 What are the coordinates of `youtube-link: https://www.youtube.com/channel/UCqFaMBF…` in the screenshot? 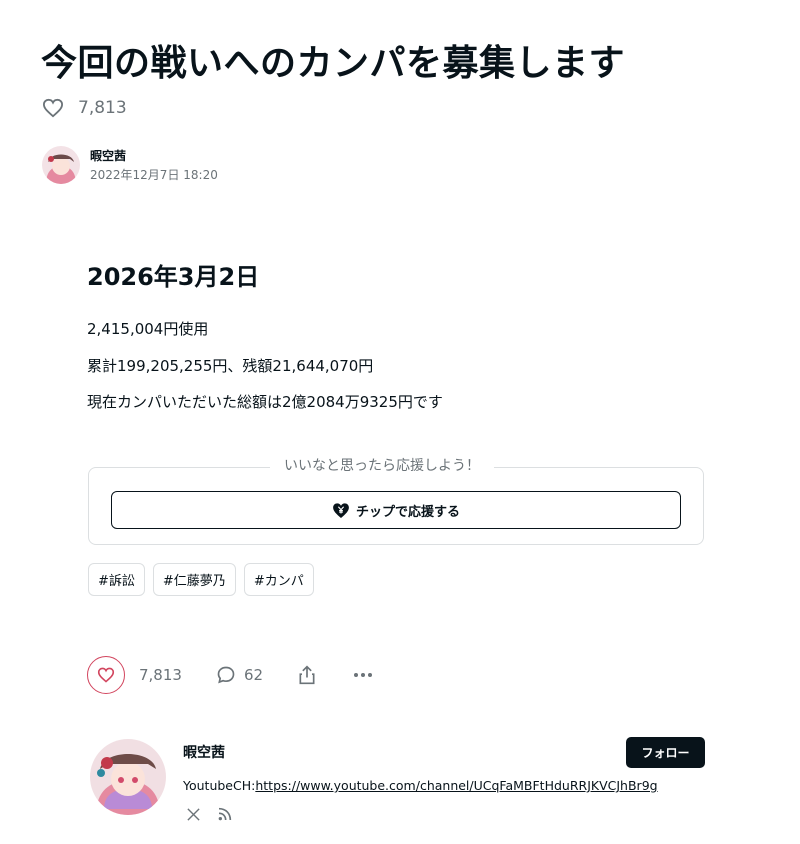 It's located at (456, 785).